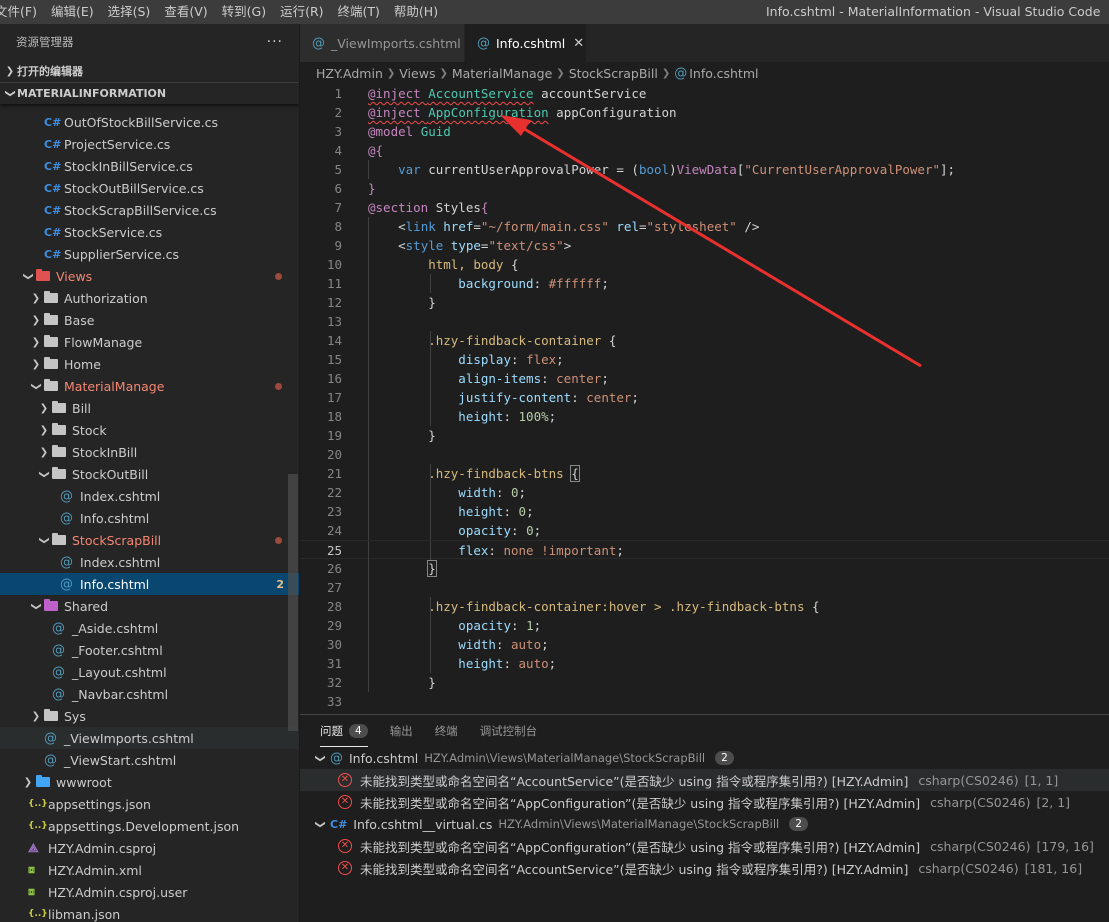  I want to click on tree-item: @ Info.cshtml, so click(149, 518).